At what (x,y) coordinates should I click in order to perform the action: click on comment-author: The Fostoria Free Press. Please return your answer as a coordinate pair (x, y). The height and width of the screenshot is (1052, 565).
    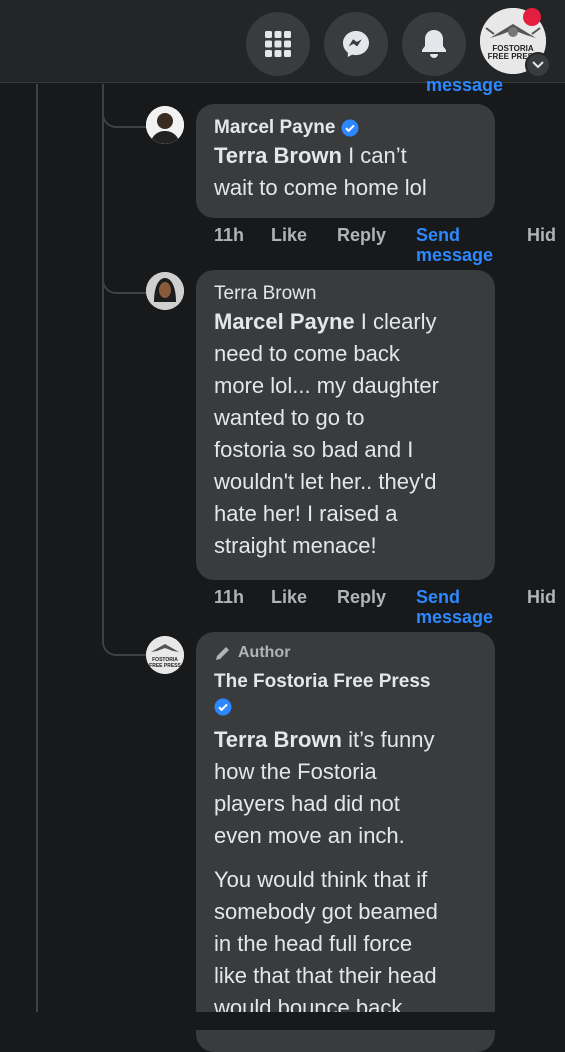
    Looking at the image, I should click on (345, 694).